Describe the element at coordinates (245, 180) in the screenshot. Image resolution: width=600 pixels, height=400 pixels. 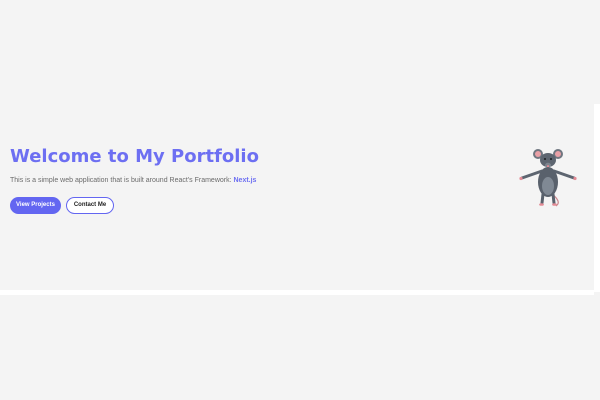
I see `nextjs-link: Next.js` at that location.